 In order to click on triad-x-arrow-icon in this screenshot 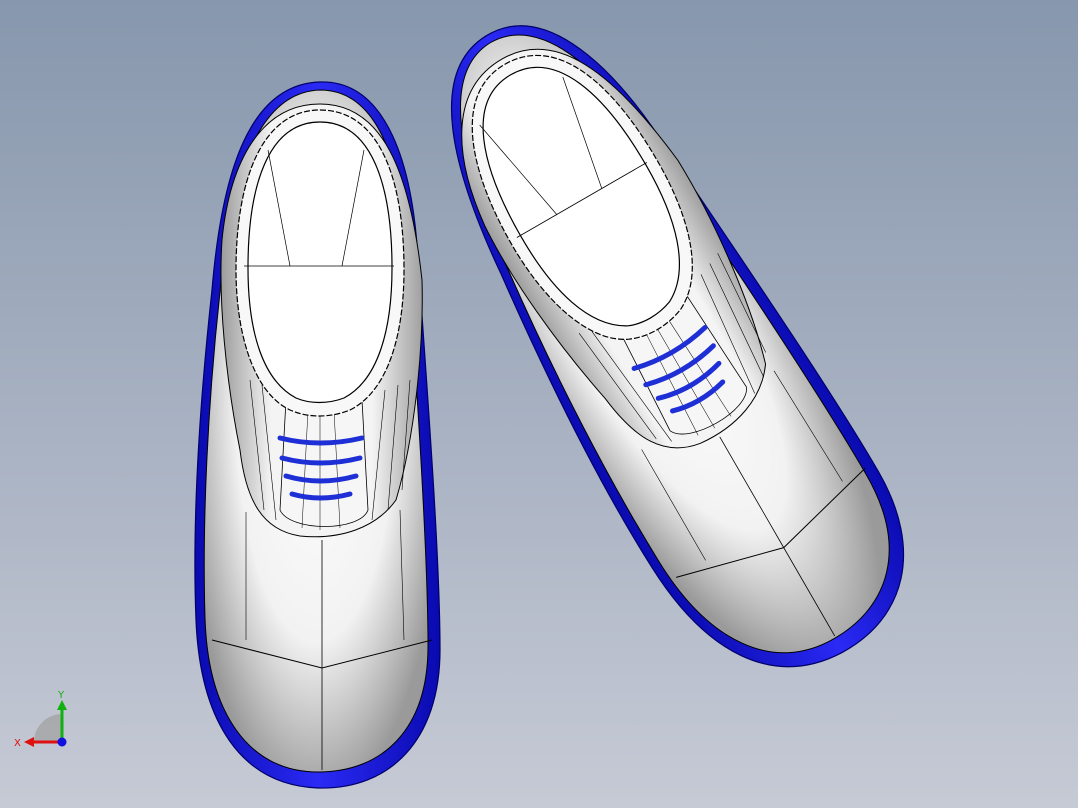, I will do `click(29, 742)`.